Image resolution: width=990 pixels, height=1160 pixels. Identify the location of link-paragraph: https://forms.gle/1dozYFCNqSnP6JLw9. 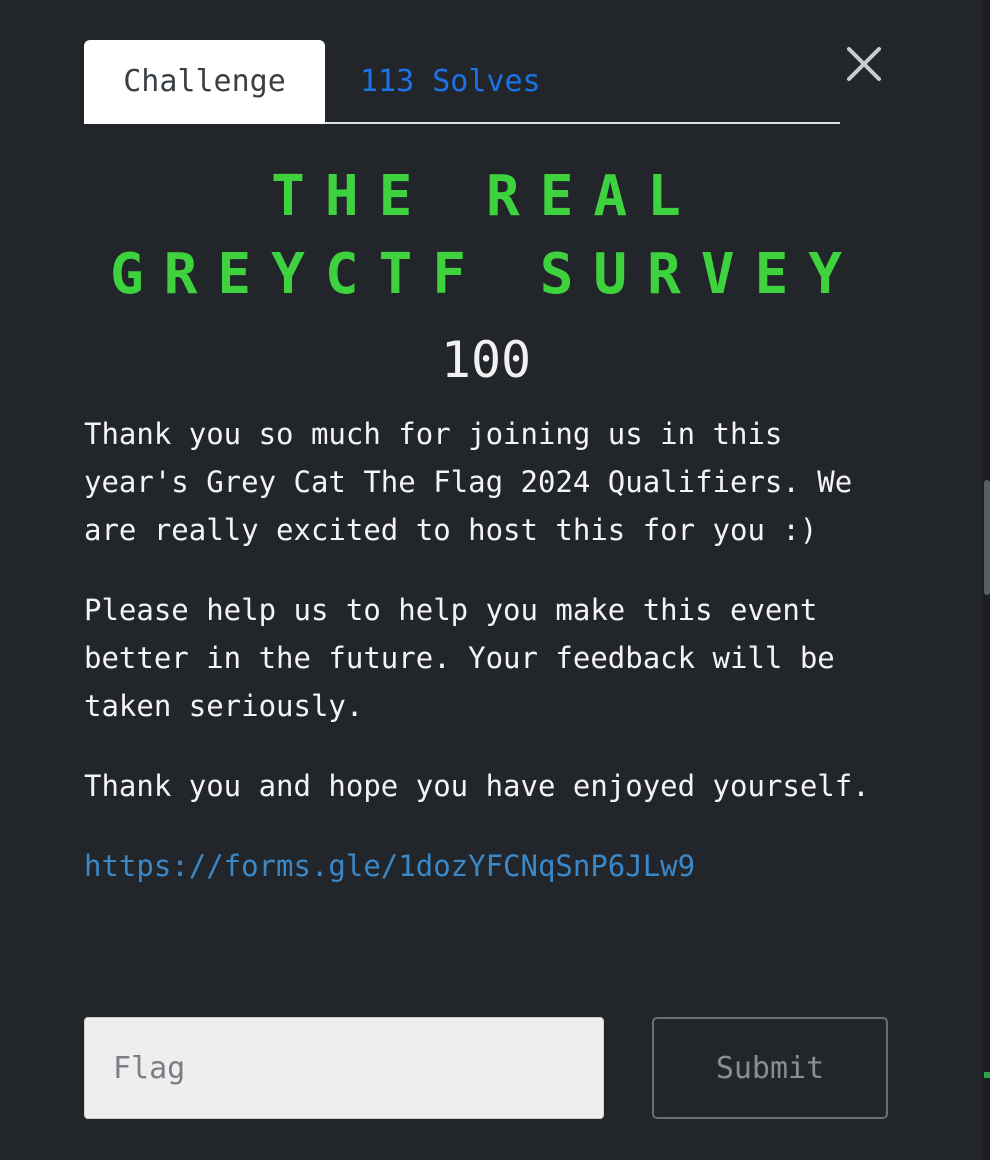
(486, 866).